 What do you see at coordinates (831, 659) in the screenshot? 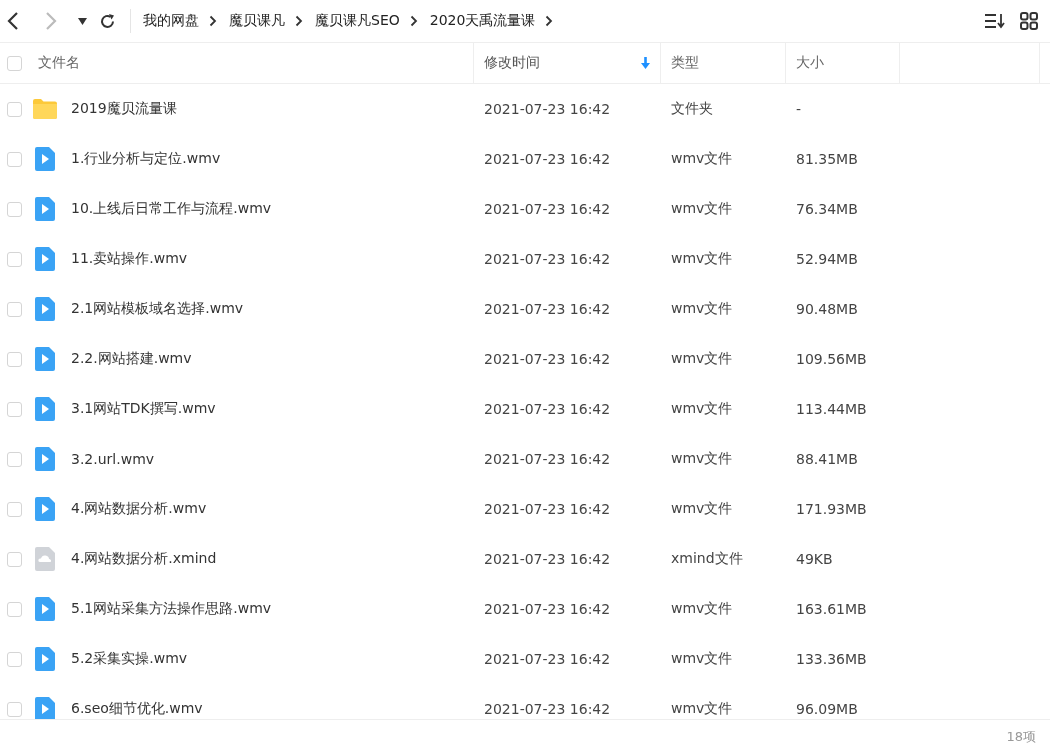
I see `file-size: 133.36MB` at bounding box center [831, 659].